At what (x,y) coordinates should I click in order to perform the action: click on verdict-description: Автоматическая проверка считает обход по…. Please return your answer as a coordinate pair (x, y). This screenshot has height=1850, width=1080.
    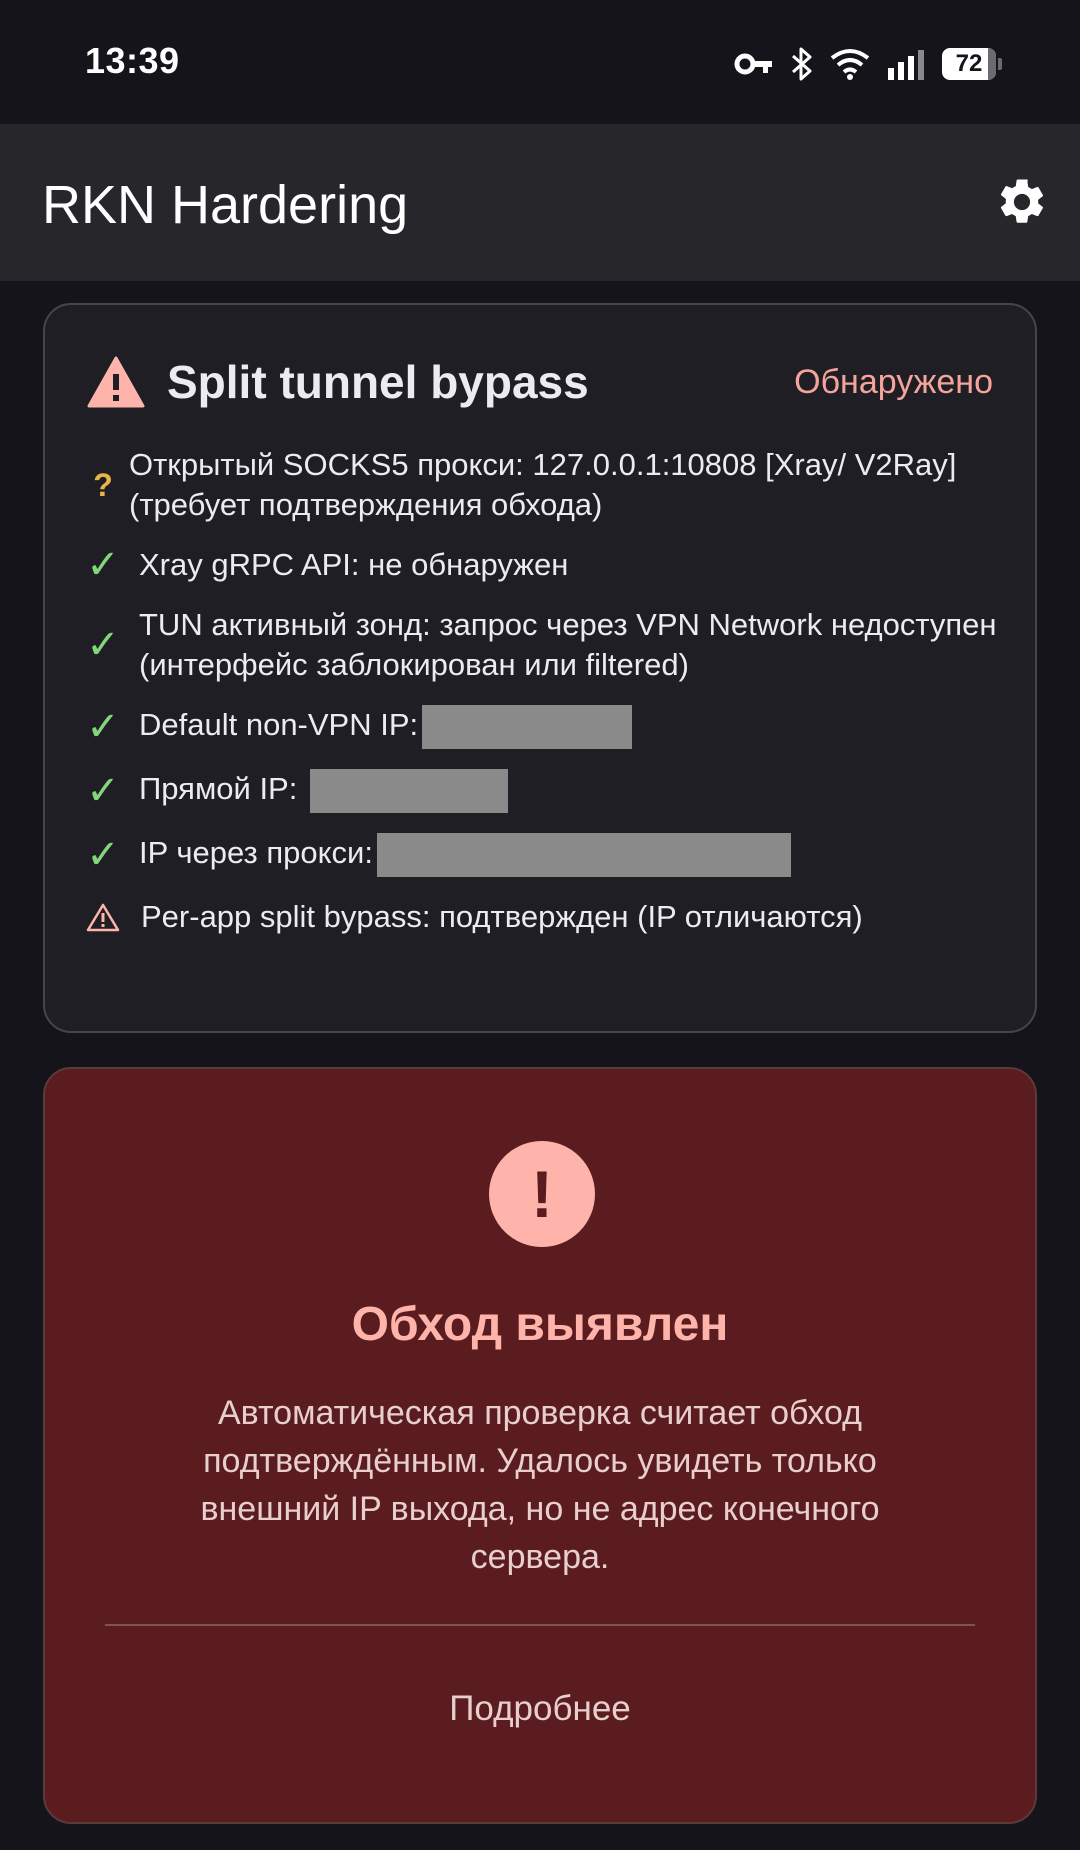
    Looking at the image, I should click on (540, 1485).